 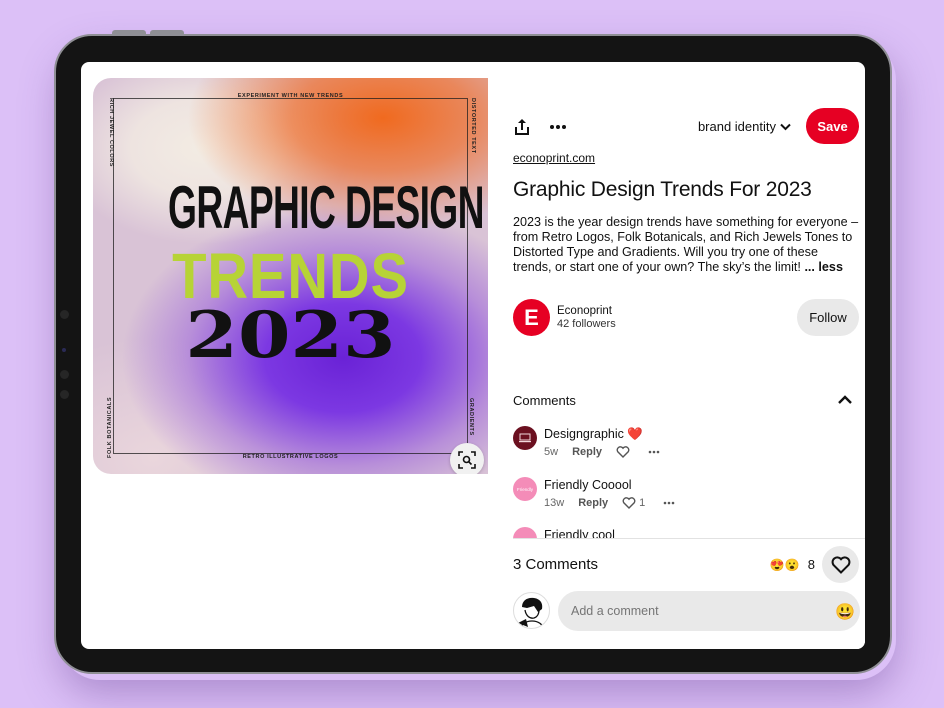 I want to click on comment-meta: 13w Reply 1, so click(x=609, y=503).